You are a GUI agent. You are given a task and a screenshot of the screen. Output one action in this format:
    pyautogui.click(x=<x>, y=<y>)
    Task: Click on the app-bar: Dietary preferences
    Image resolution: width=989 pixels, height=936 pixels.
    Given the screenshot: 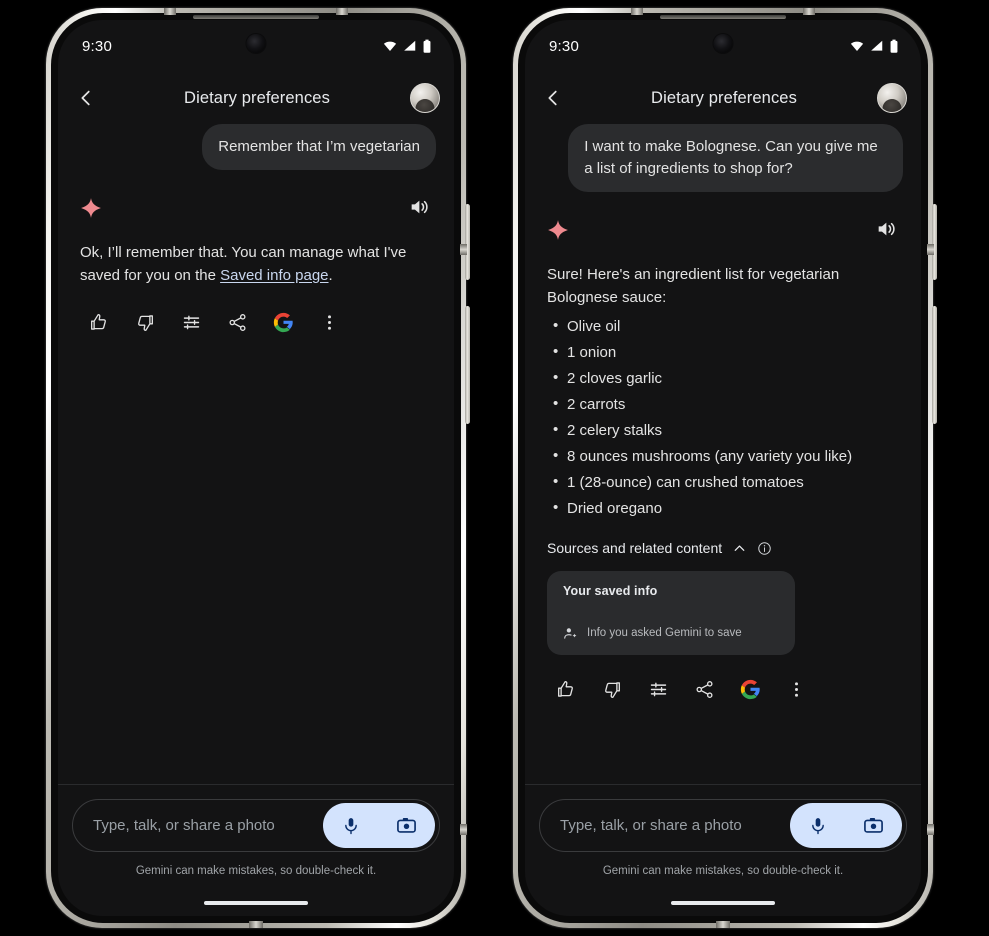 What is the action you would take?
    pyautogui.click(x=723, y=98)
    